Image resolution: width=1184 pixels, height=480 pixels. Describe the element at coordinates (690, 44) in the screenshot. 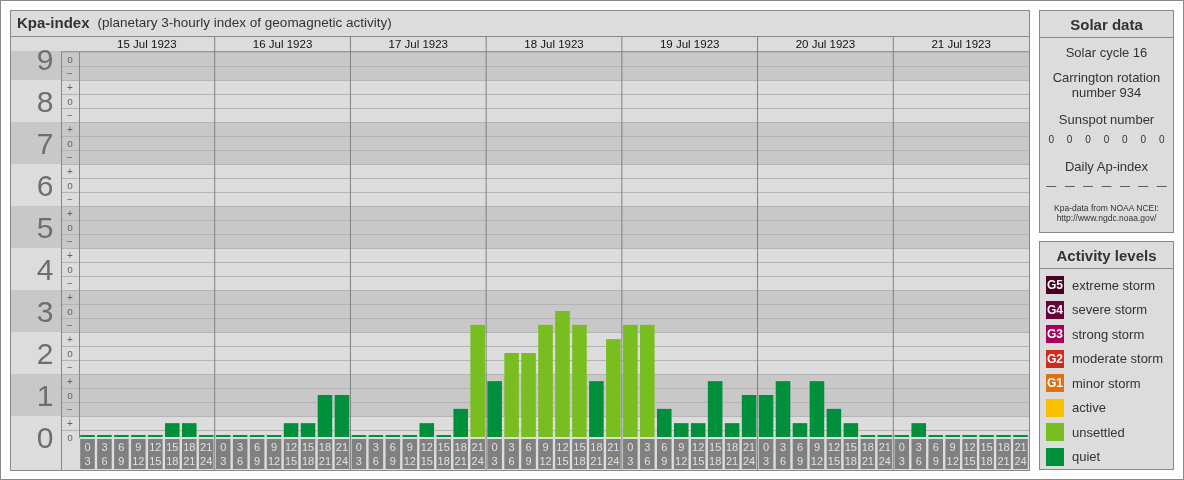

I see `date-label: 19 Jul 1923` at that location.